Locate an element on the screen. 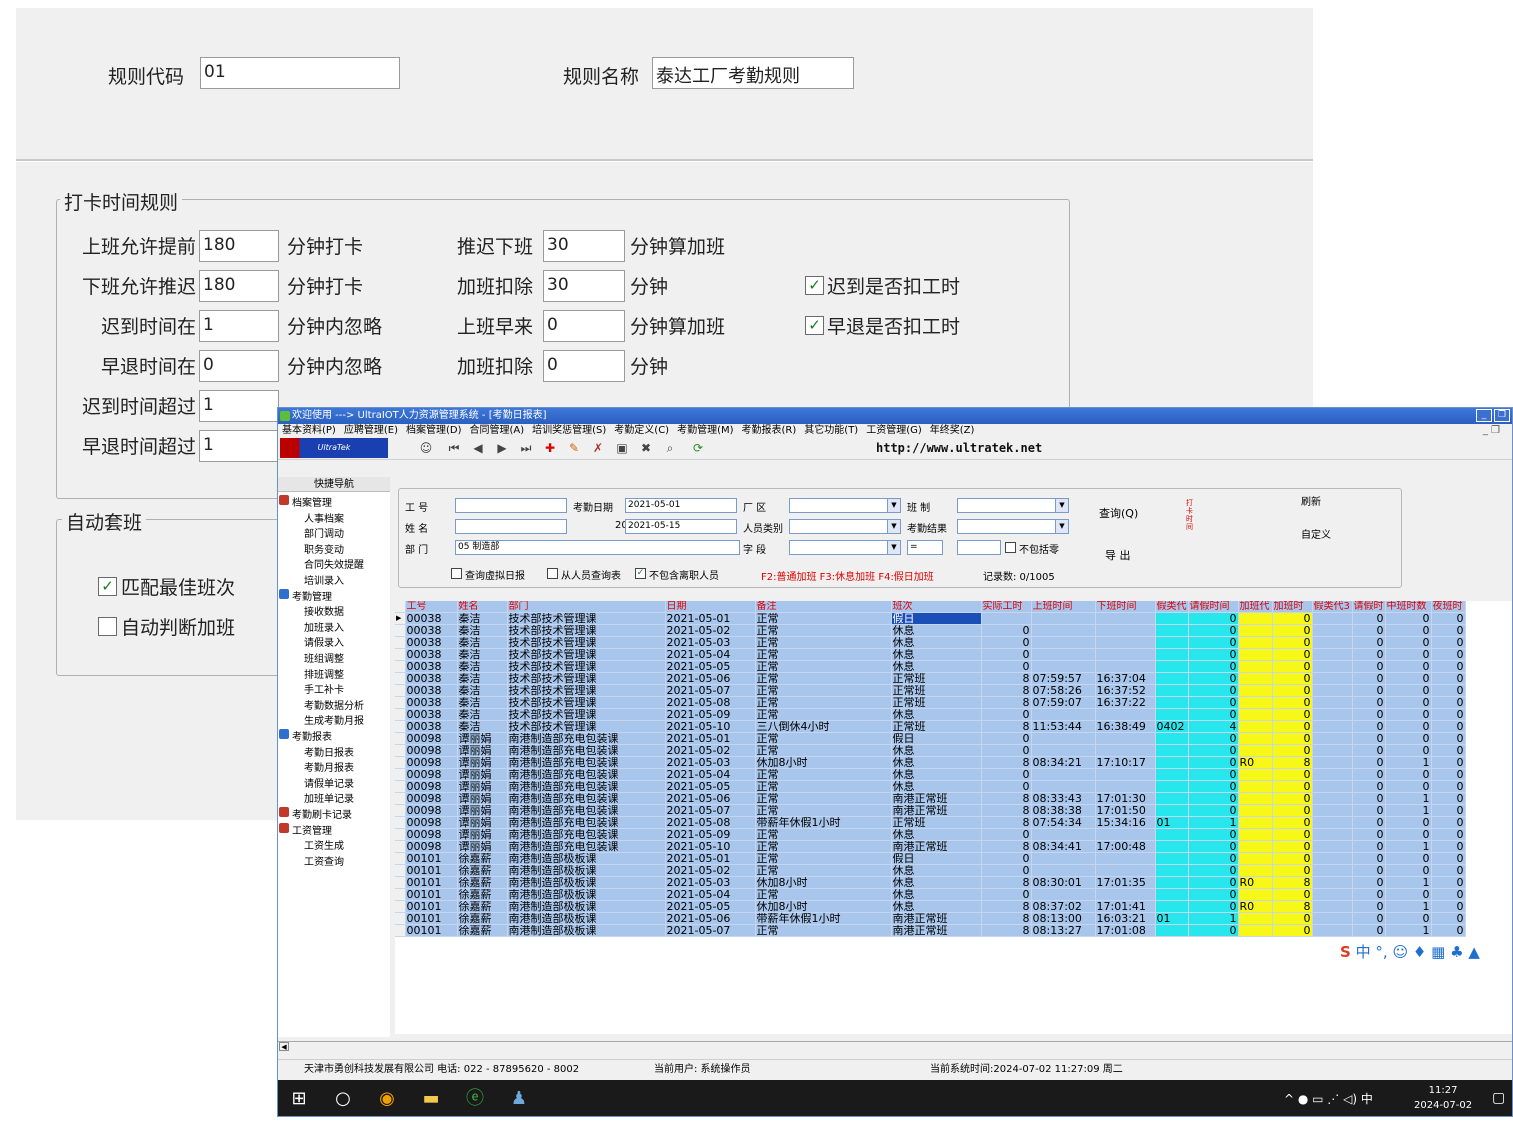 Image resolution: width=1513 pixels, height=1125 pixels. sidebar-item: 请假单记录 is located at coordinates (329, 782).